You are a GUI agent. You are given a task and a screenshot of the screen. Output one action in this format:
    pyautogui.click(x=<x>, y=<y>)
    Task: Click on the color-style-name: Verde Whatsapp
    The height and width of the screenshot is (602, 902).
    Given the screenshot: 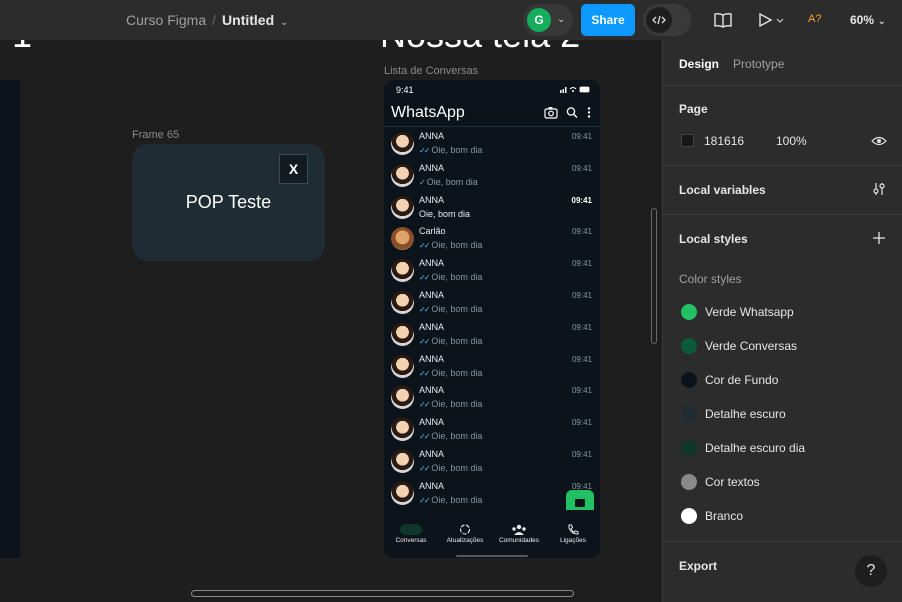 What is the action you would take?
    pyautogui.click(x=749, y=312)
    